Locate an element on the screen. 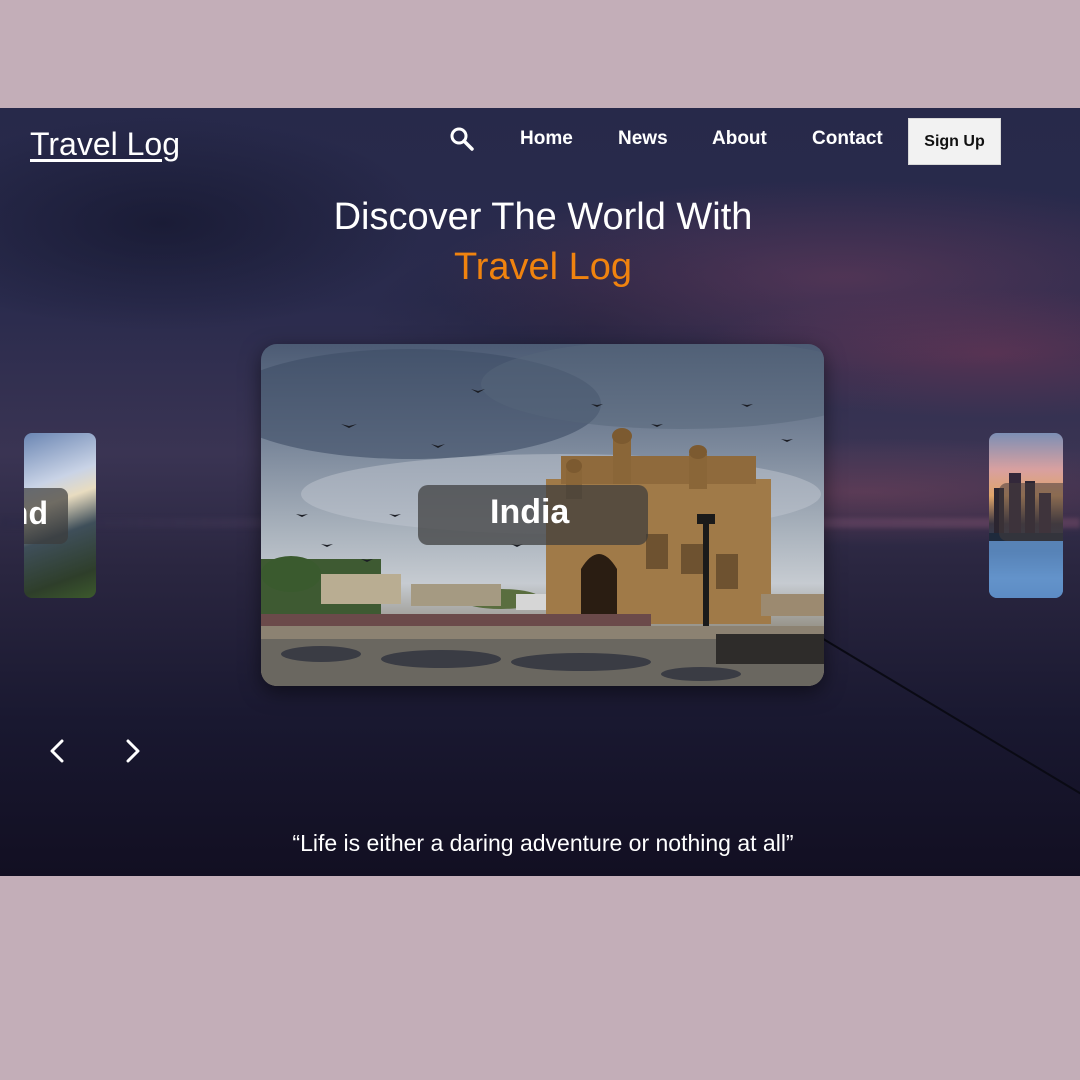 The image size is (1080, 1080). nav-home: Home is located at coordinates (546, 139).